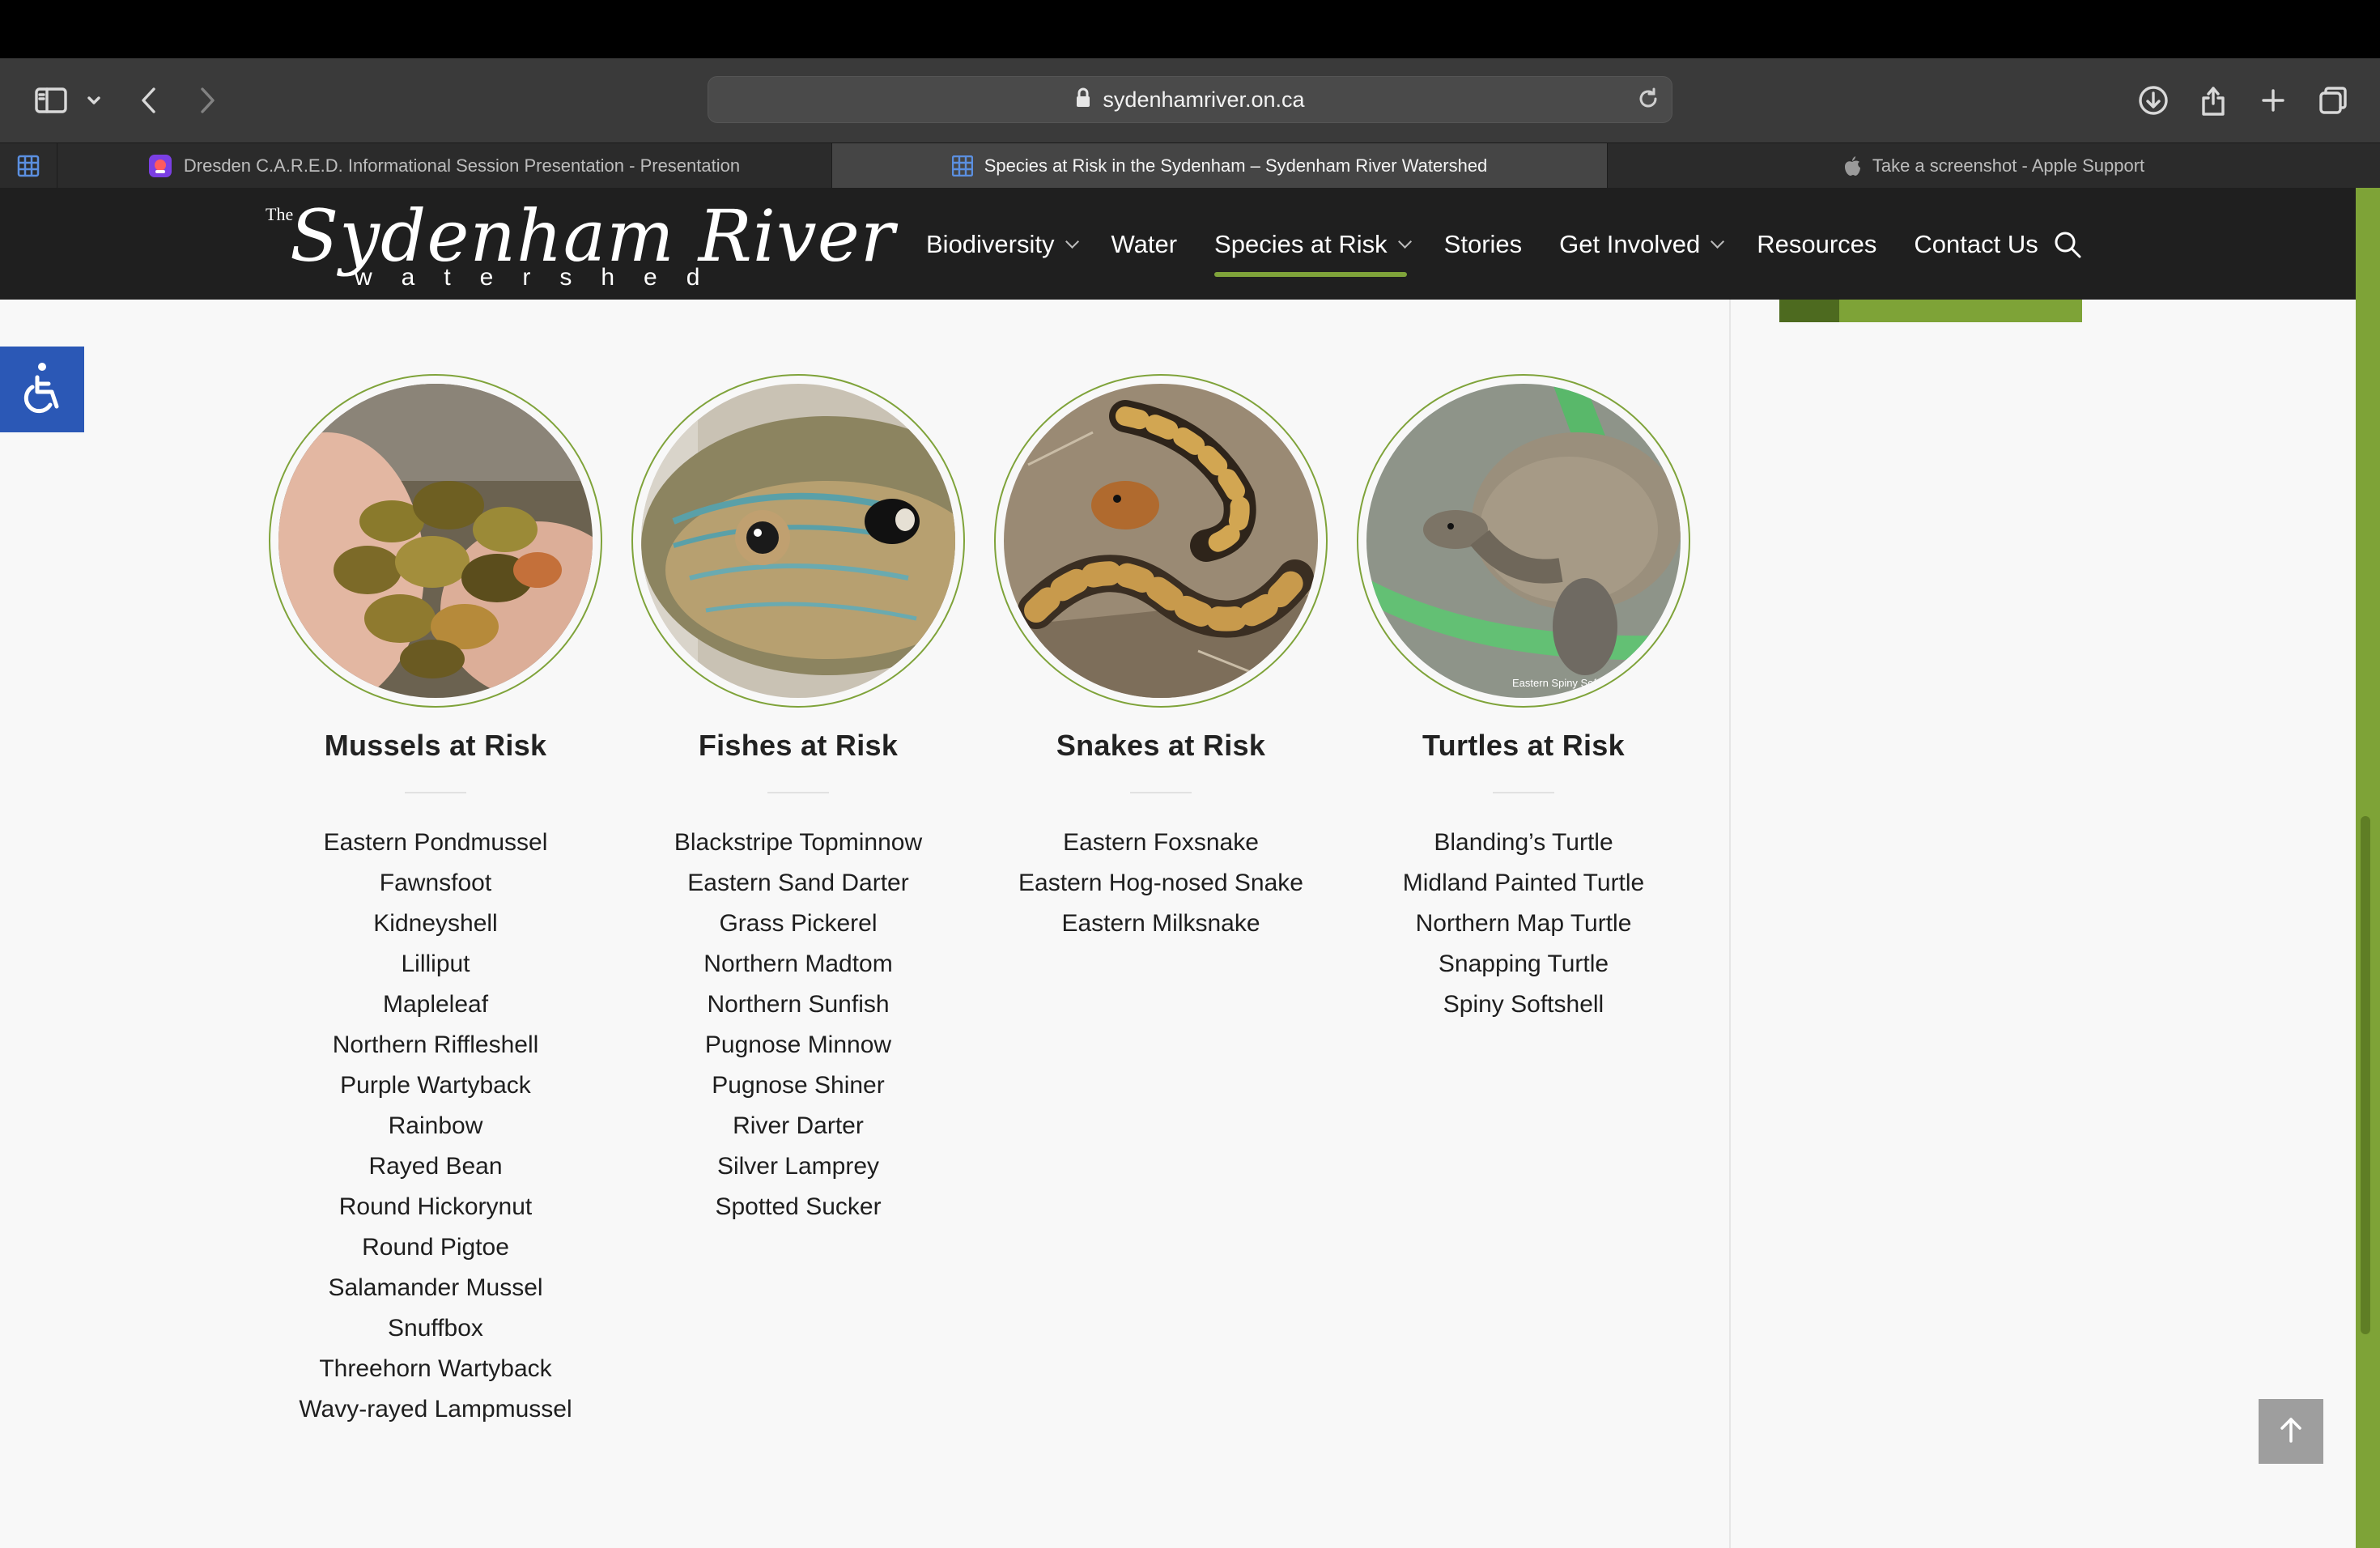  I want to click on species-item: River Darter, so click(798, 1125).